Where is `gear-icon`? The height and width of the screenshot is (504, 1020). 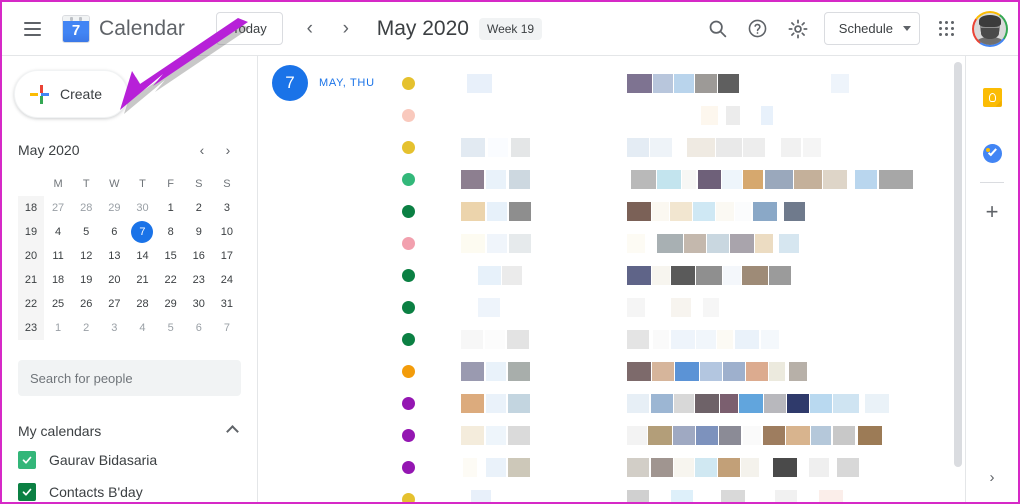 gear-icon is located at coordinates (798, 29).